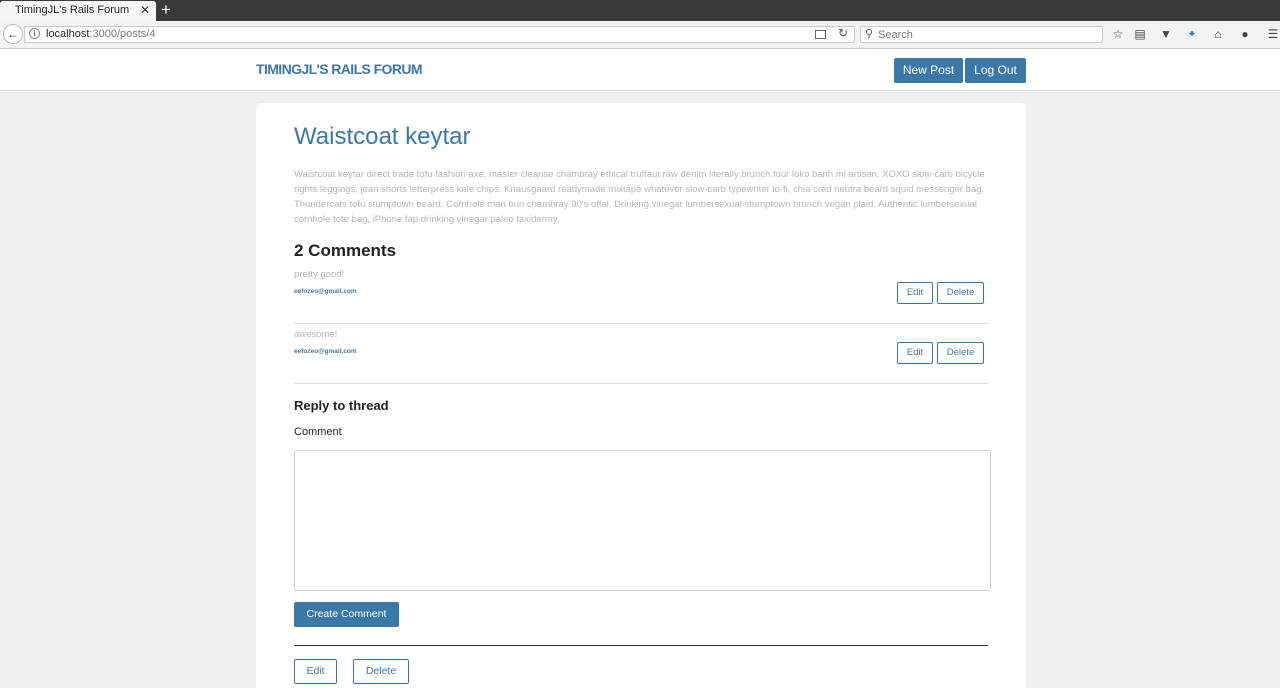 This screenshot has width=1280, height=688. Describe the element at coordinates (1118, 34) in the screenshot. I see `bookmark-star-icon: ☆` at that location.